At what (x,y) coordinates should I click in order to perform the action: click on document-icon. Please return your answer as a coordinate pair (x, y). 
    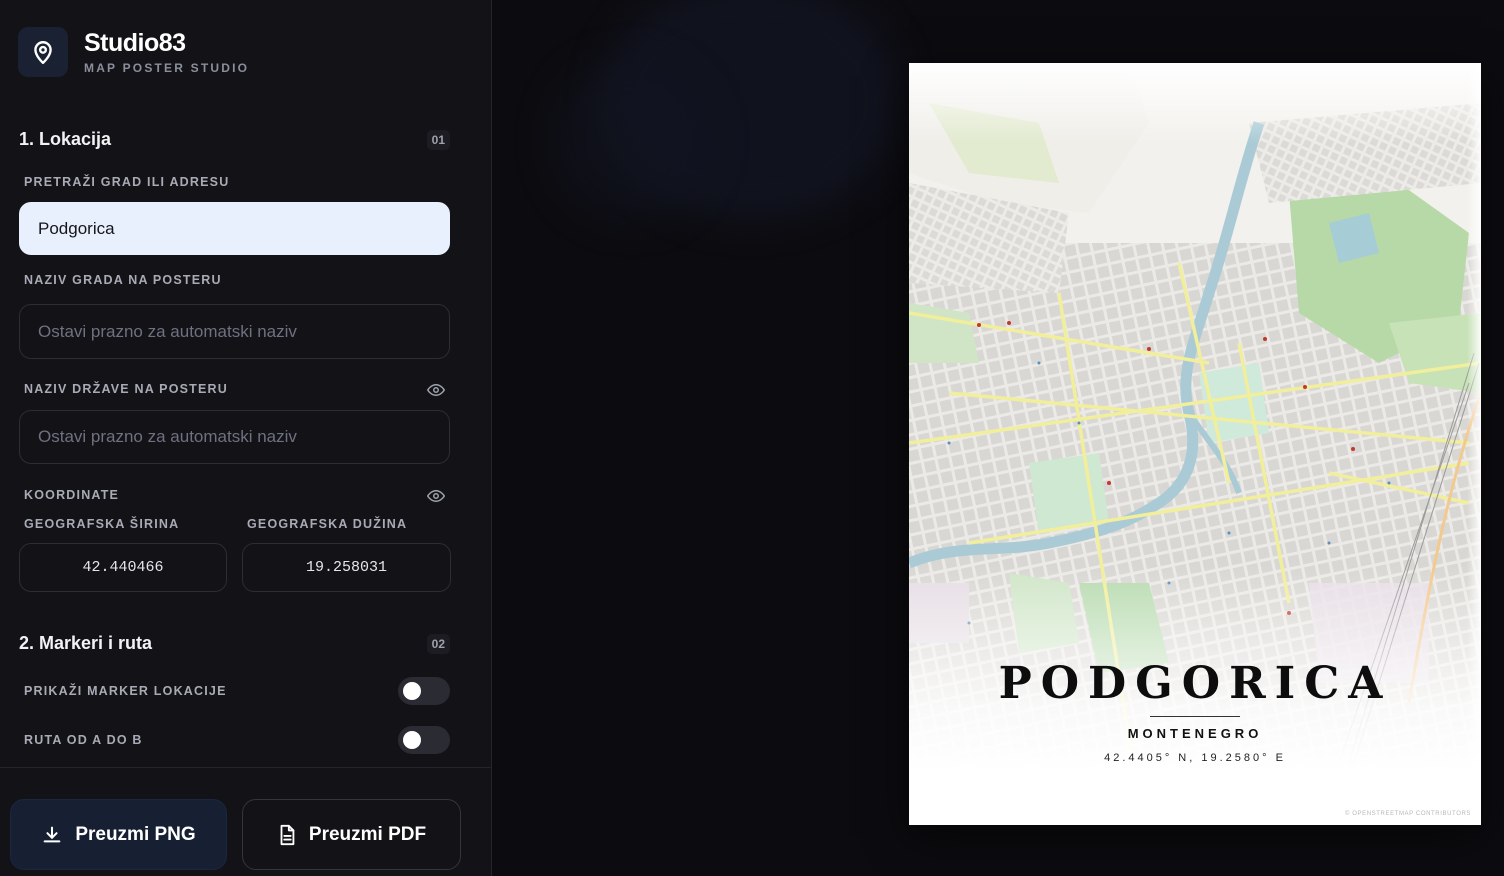
    Looking at the image, I should click on (287, 835).